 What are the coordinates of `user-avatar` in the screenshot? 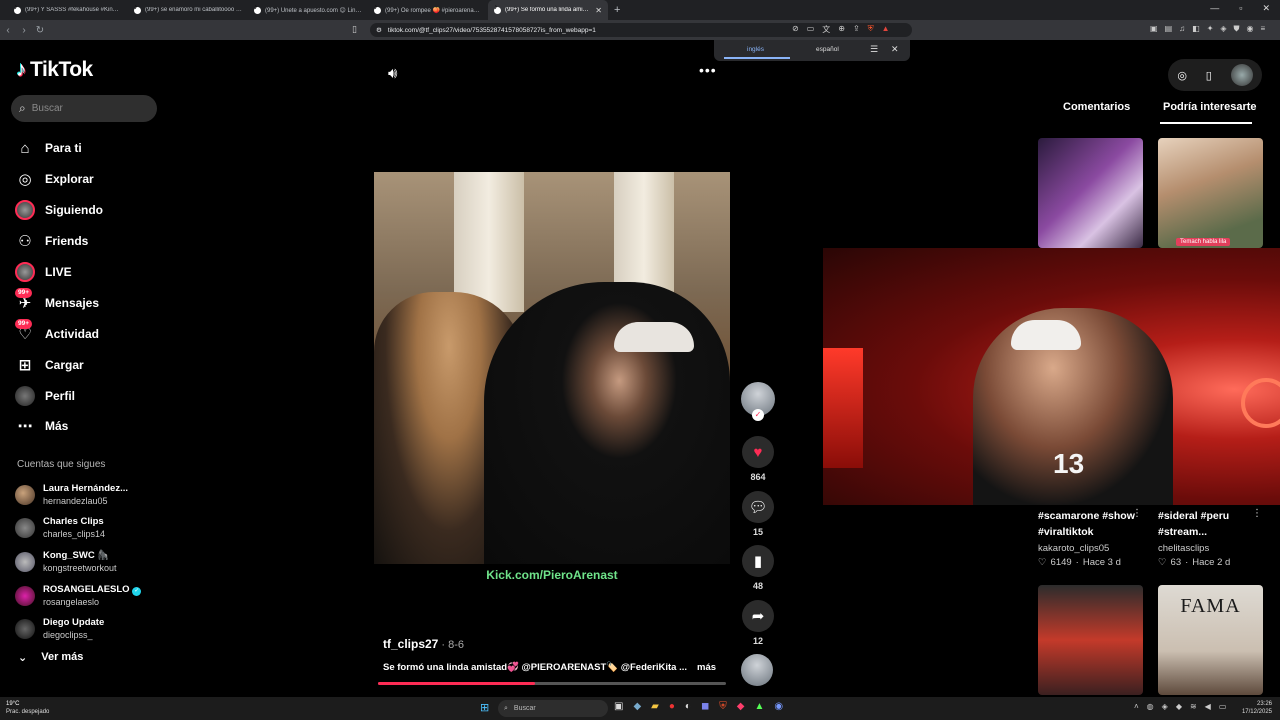 It's located at (1241, 75).